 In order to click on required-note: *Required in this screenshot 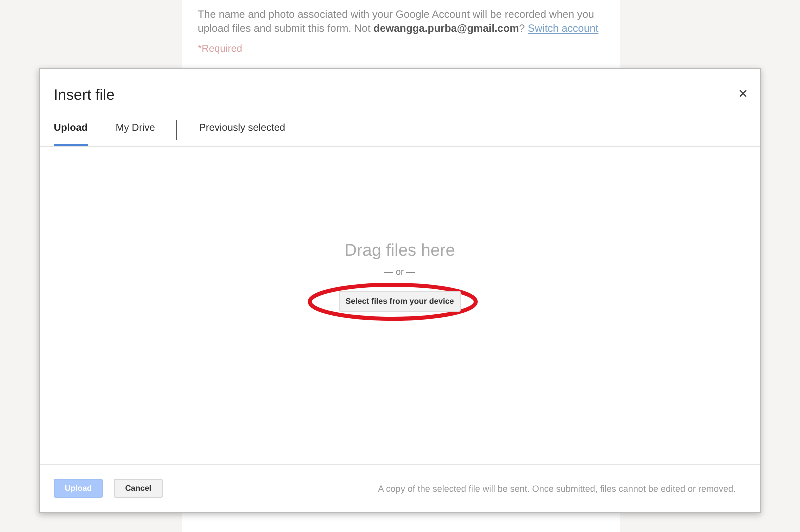, I will do `click(221, 49)`.